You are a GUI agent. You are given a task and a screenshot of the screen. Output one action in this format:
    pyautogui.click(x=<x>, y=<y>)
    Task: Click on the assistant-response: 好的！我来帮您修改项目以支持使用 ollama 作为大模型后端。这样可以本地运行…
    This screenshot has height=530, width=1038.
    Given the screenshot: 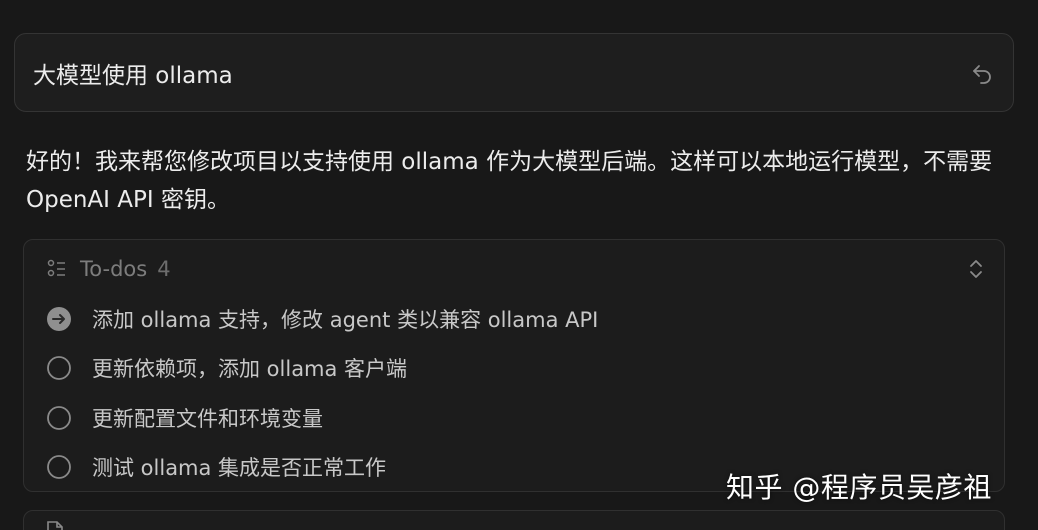 What is the action you would take?
    pyautogui.click(x=509, y=181)
    